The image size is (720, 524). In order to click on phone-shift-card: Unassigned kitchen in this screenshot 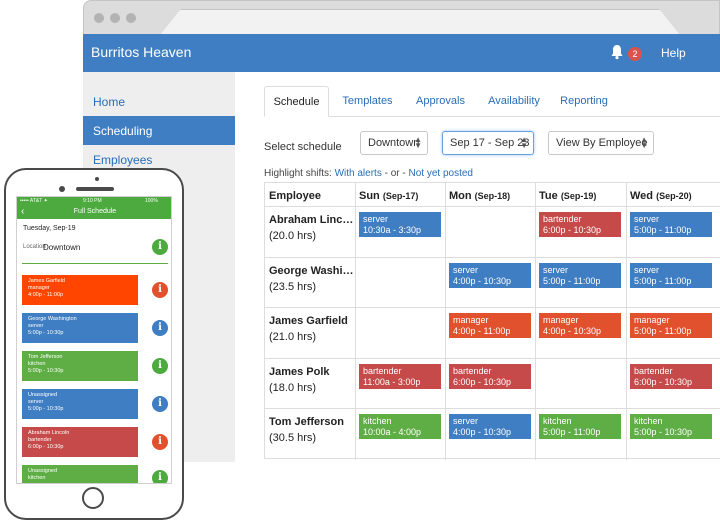, I will do `click(80, 474)`.